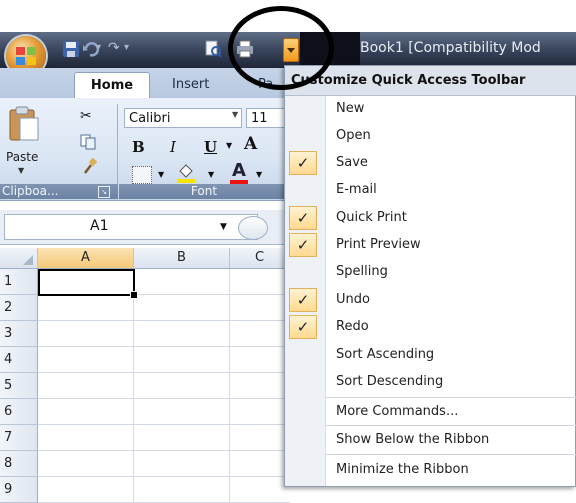 This screenshot has height=503, width=576. Describe the element at coordinates (19, 386) in the screenshot. I see `row-header: 5` at that location.